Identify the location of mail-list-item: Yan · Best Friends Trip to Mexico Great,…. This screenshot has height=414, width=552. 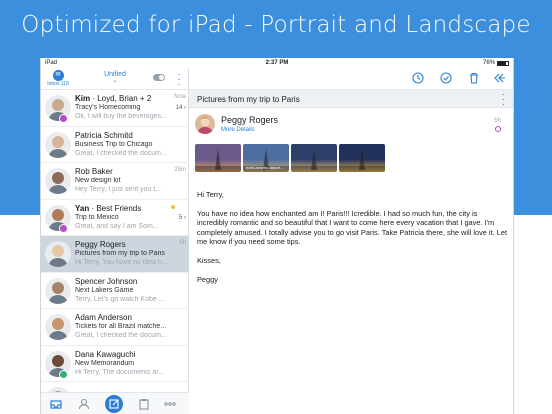
(115, 218).